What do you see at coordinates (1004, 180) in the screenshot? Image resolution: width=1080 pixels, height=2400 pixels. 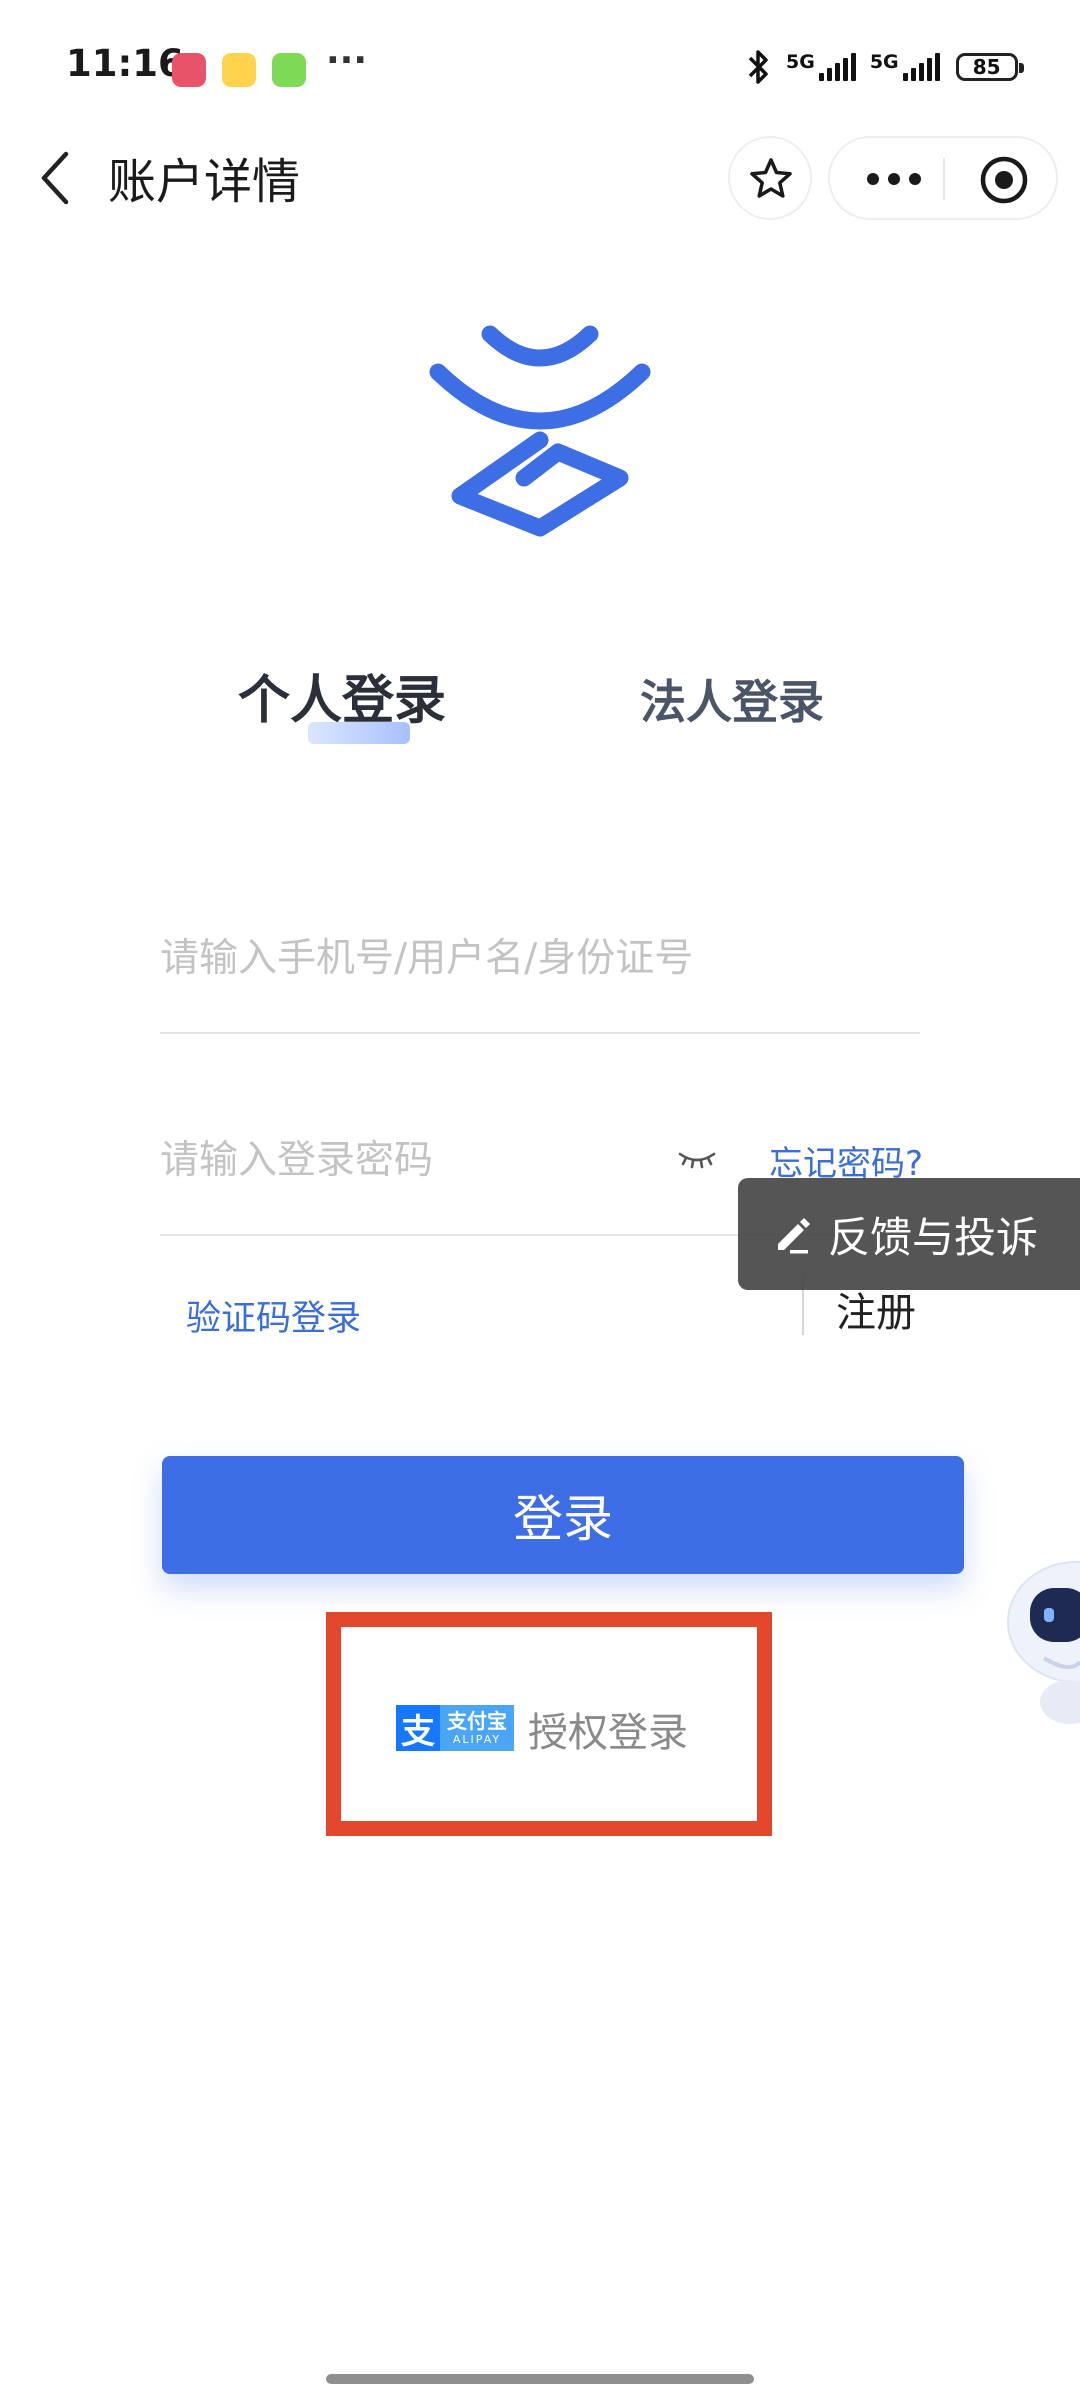 I see `target-icon` at bounding box center [1004, 180].